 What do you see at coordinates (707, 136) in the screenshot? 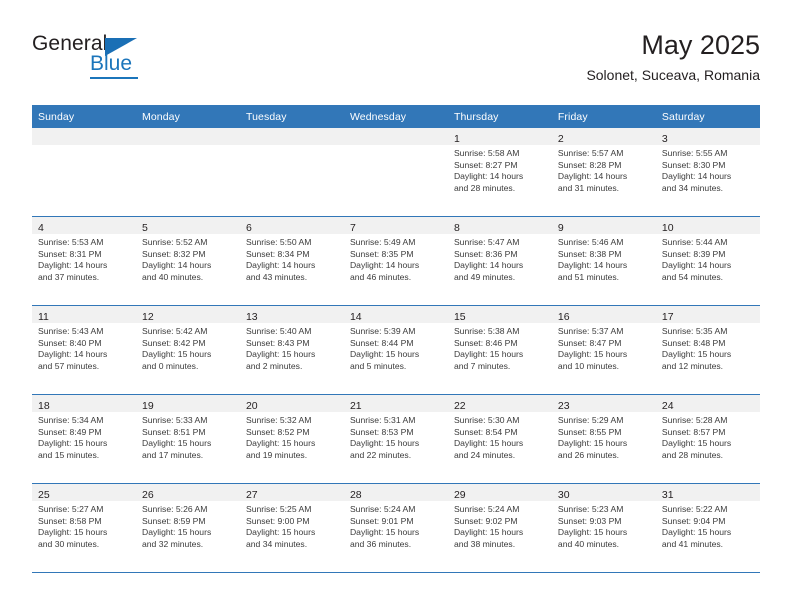
I see `day-number-band: 3` at bounding box center [707, 136].